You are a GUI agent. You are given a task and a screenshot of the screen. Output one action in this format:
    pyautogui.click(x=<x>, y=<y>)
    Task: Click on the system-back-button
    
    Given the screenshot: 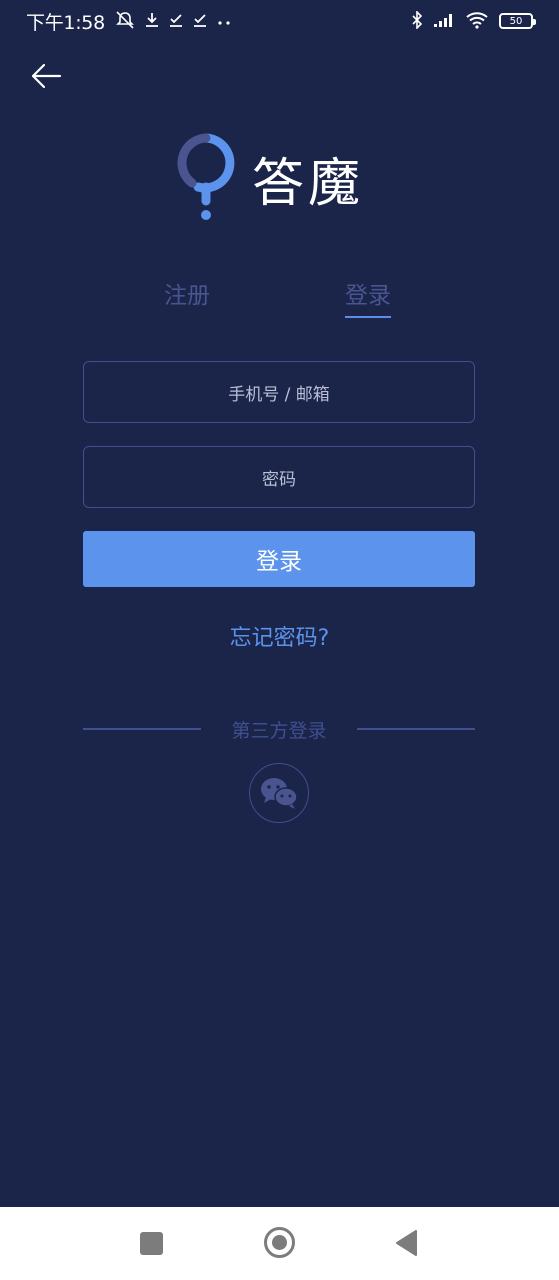 What is the action you would take?
    pyautogui.click(x=406, y=1243)
    